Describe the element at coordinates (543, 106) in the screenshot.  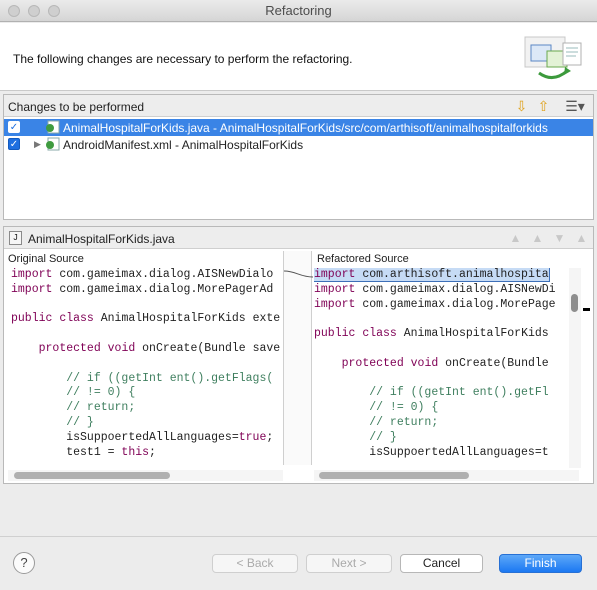
I see `previous-change-arrow-up-icon: ⇧` at that location.